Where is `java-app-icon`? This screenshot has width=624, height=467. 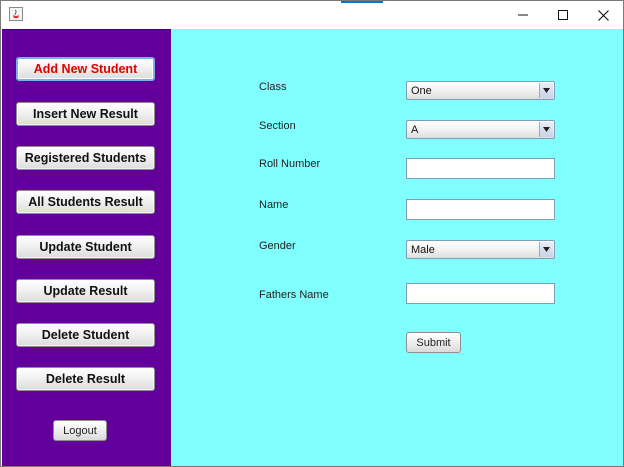
java-app-icon is located at coordinates (16, 14).